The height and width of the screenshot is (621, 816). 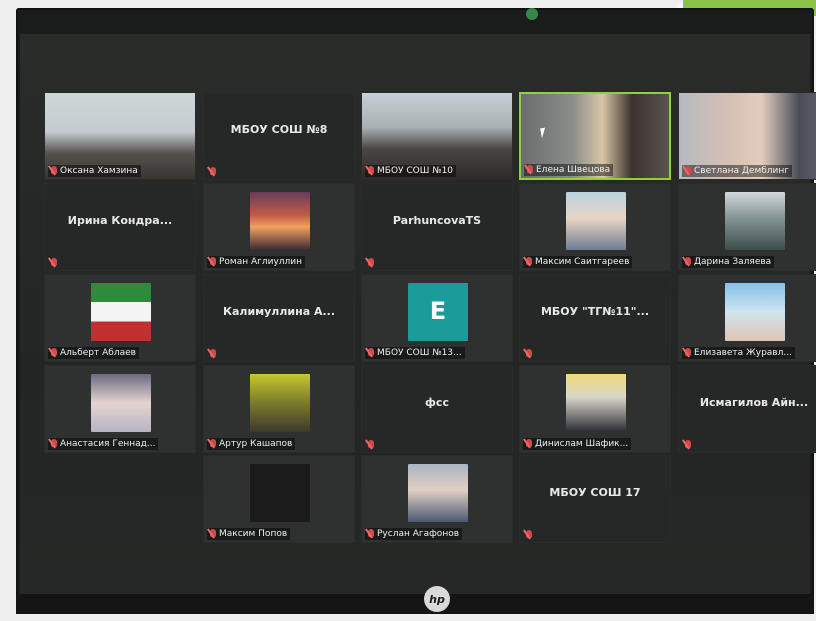 I want to click on participant-tile: Роман Аглиуллин, so click(x=279, y=227).